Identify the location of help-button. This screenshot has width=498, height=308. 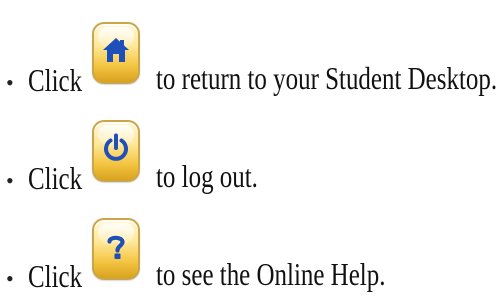
(116, 249).